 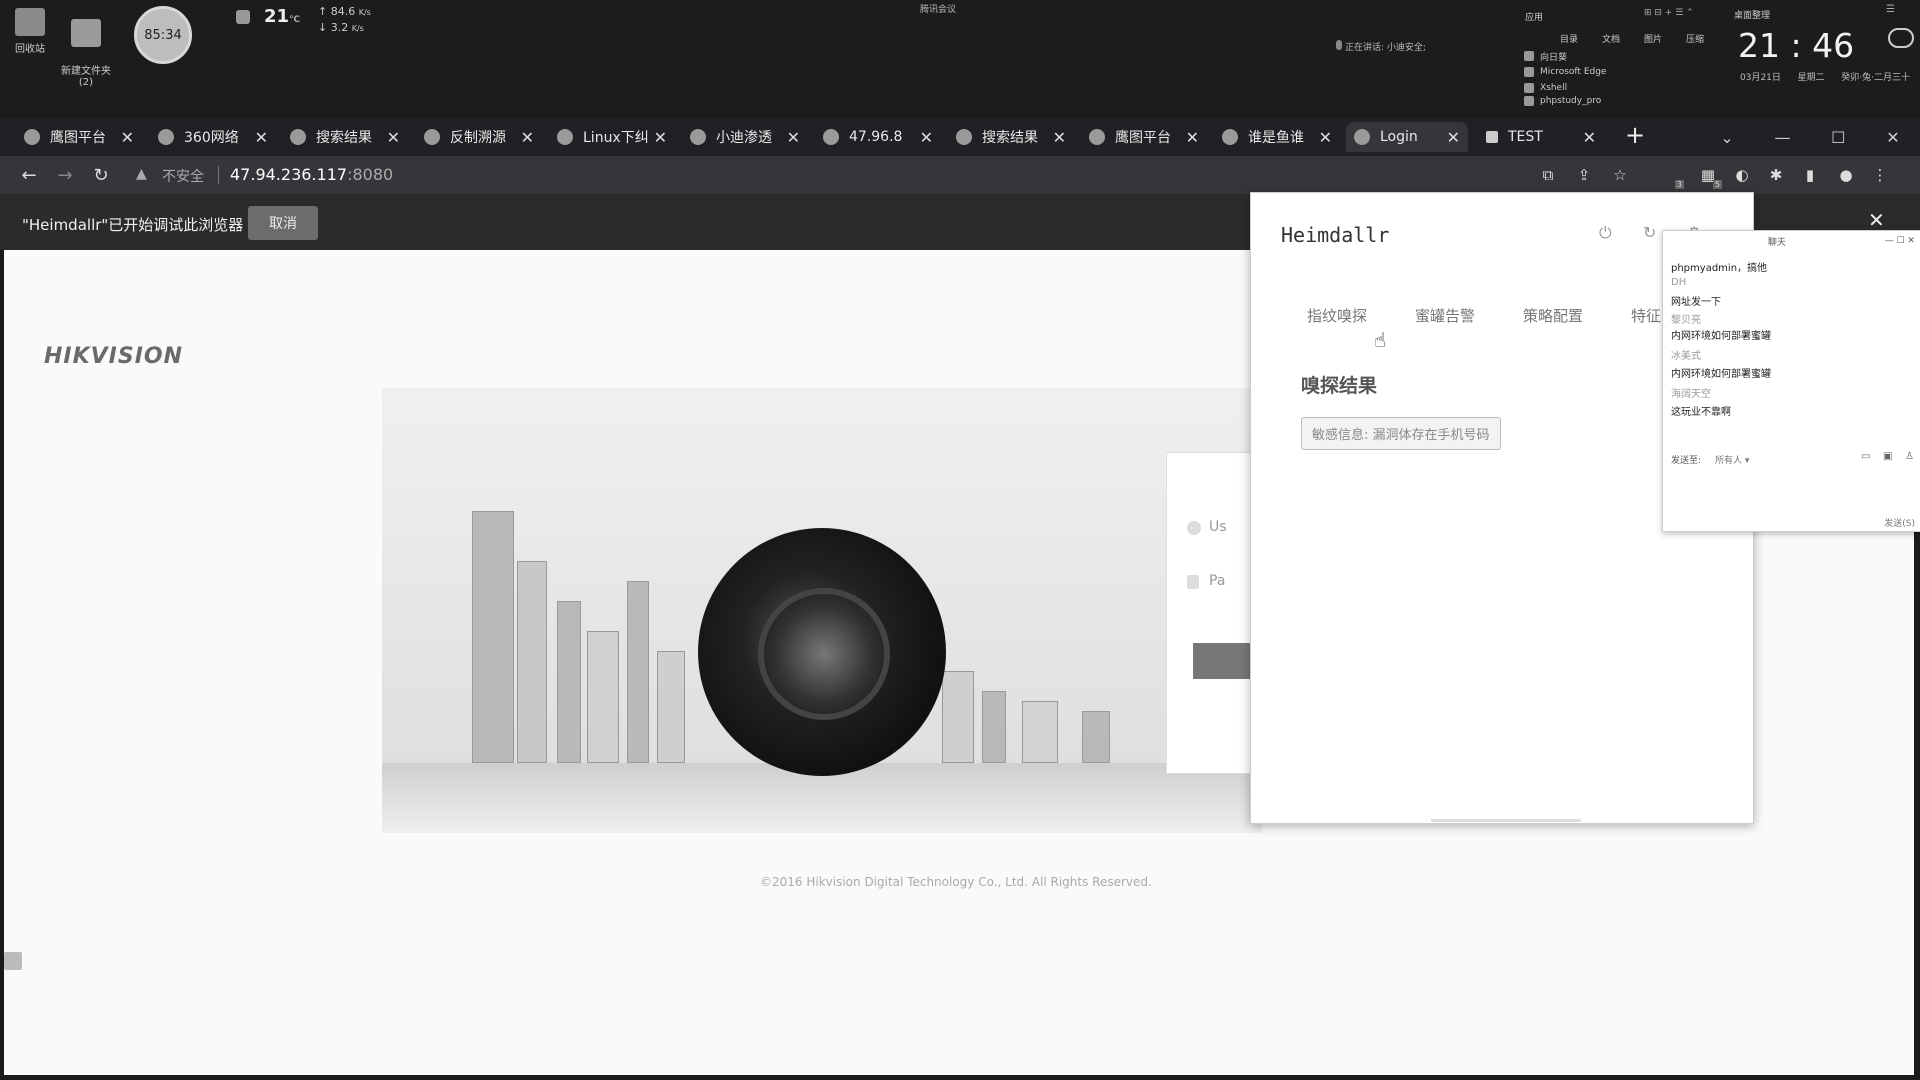 What do you see at coordinates (86, 53) in the screenshot?
I see `new-folder-shortcut: 新建文件夹 (2)` at bounding box center [86, 53].